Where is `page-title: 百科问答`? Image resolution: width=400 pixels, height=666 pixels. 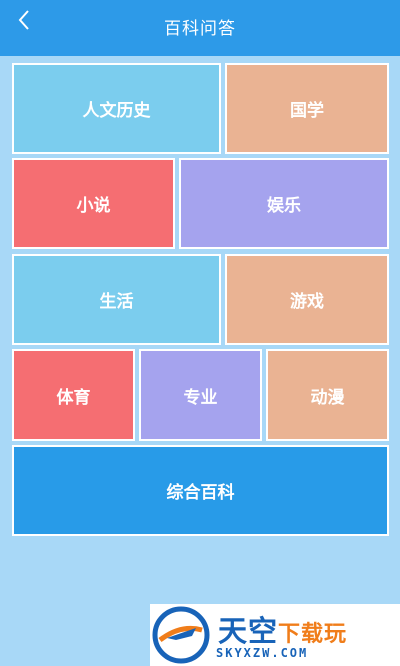 page-title: 百科问答 is located at coordinates (200, 29).